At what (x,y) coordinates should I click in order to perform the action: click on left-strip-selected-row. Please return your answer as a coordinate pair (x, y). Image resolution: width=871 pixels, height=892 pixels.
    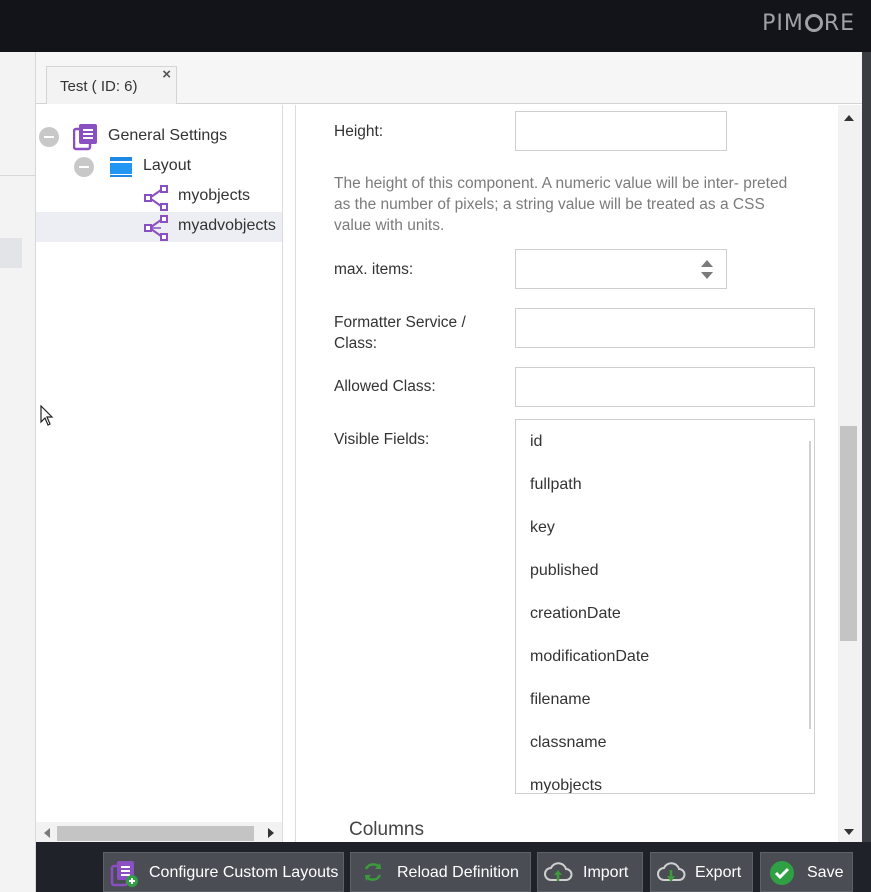
    Looking at the image, I should click on (11, 253).